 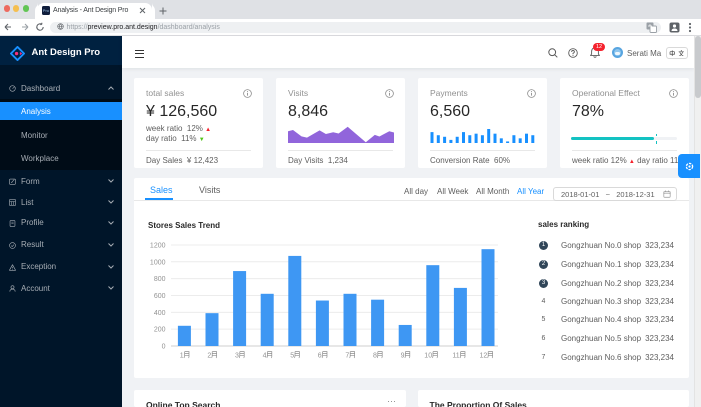 I want to click on svg-text: 1, so click(x=182, y=356).